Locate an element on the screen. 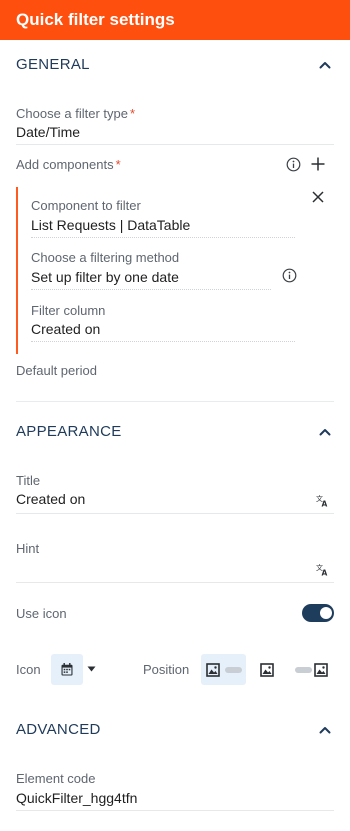 The width and height of the screenshot is (350, 831). use-icon-toggle is located at coordinates (318, 613).